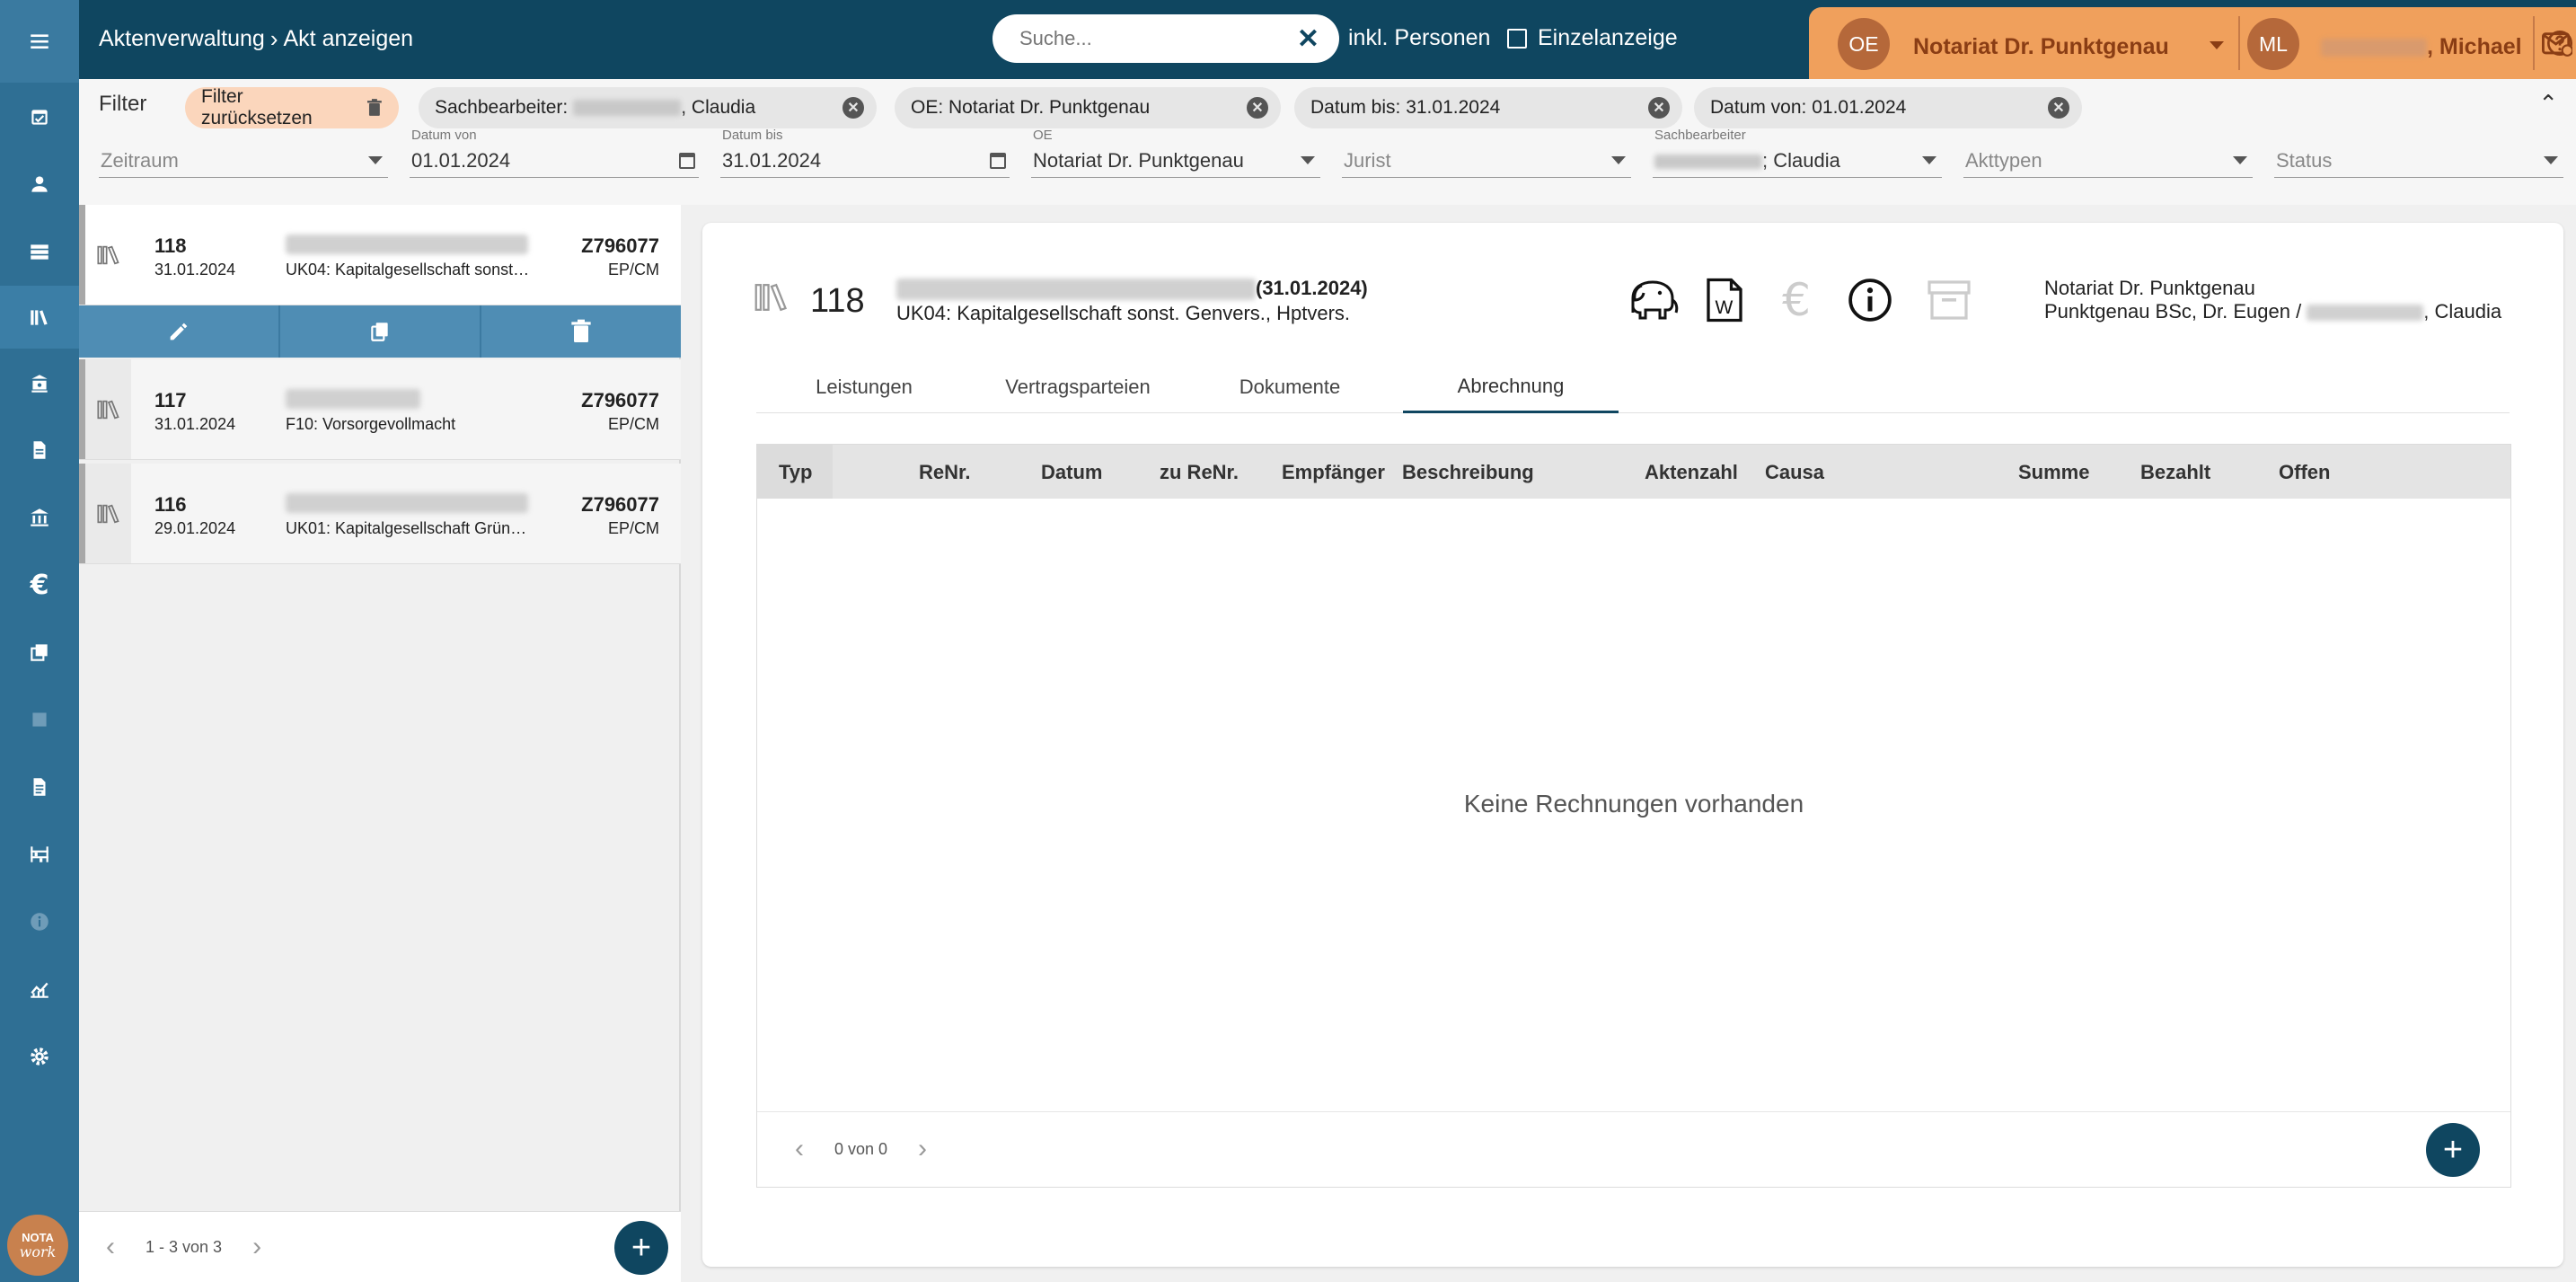 Image resolution: width=2576 pixels, height=1282 pixels. I want to click on sachbearbeiter-select: Sachbearbeiter ; Claudia, so click(1797, 152).